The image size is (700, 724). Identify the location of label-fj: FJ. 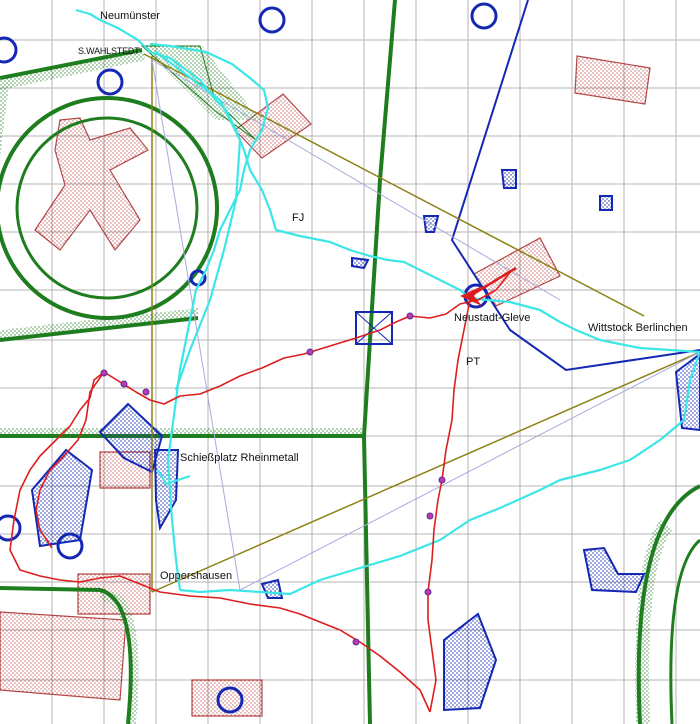
(298, 218).